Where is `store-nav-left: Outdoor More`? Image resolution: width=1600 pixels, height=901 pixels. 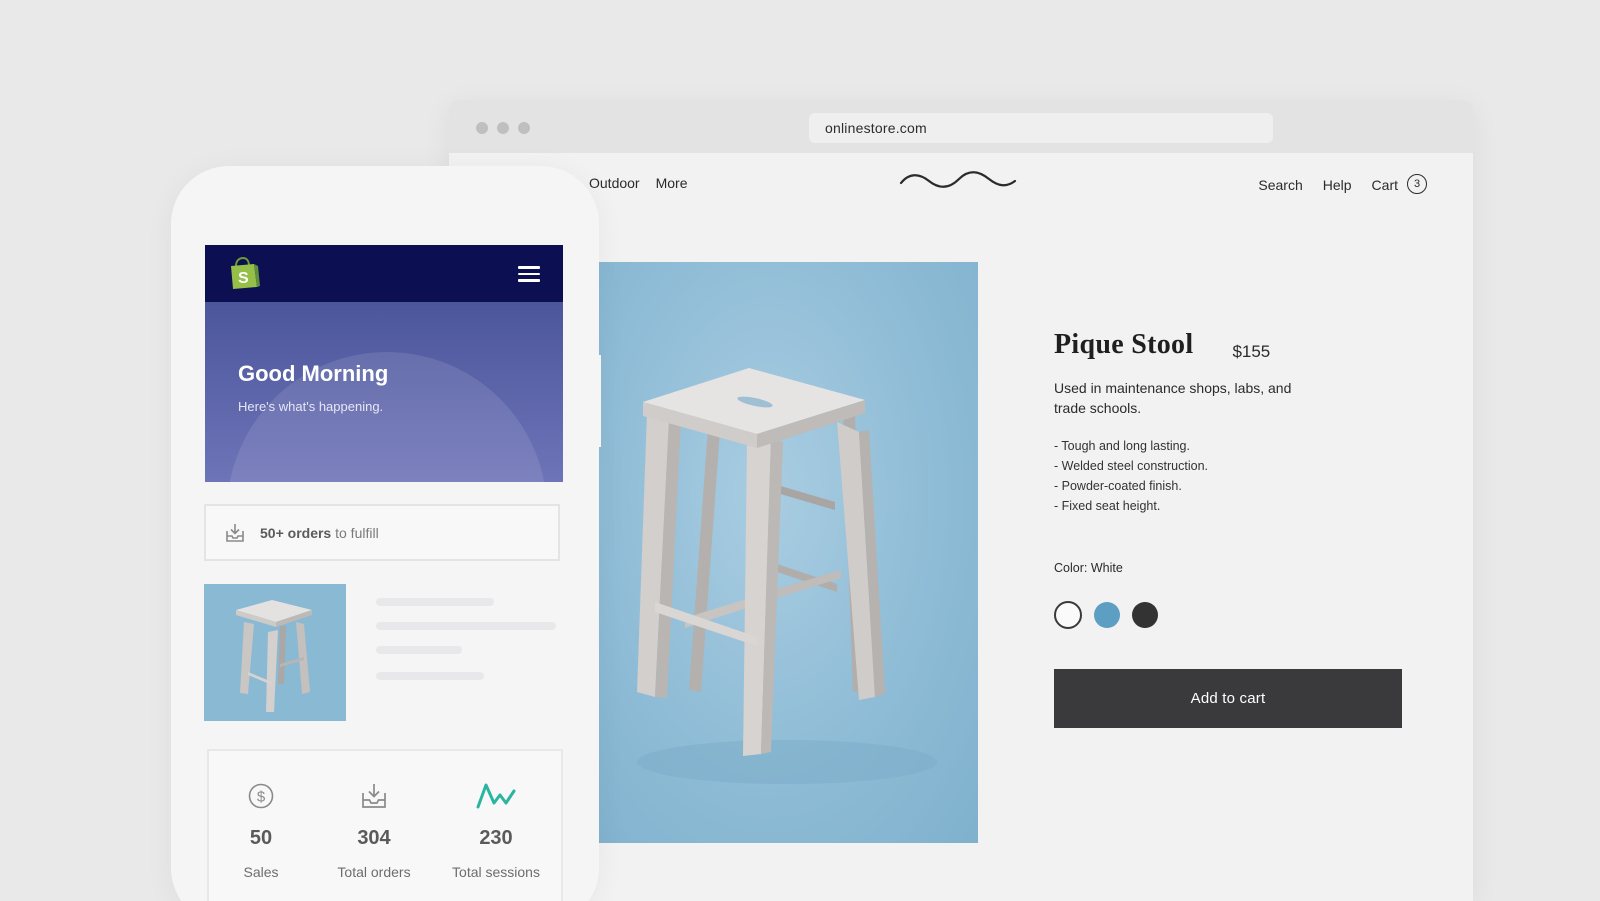
store-nav-left: Outdoor More is located at coordinates (638, 183).